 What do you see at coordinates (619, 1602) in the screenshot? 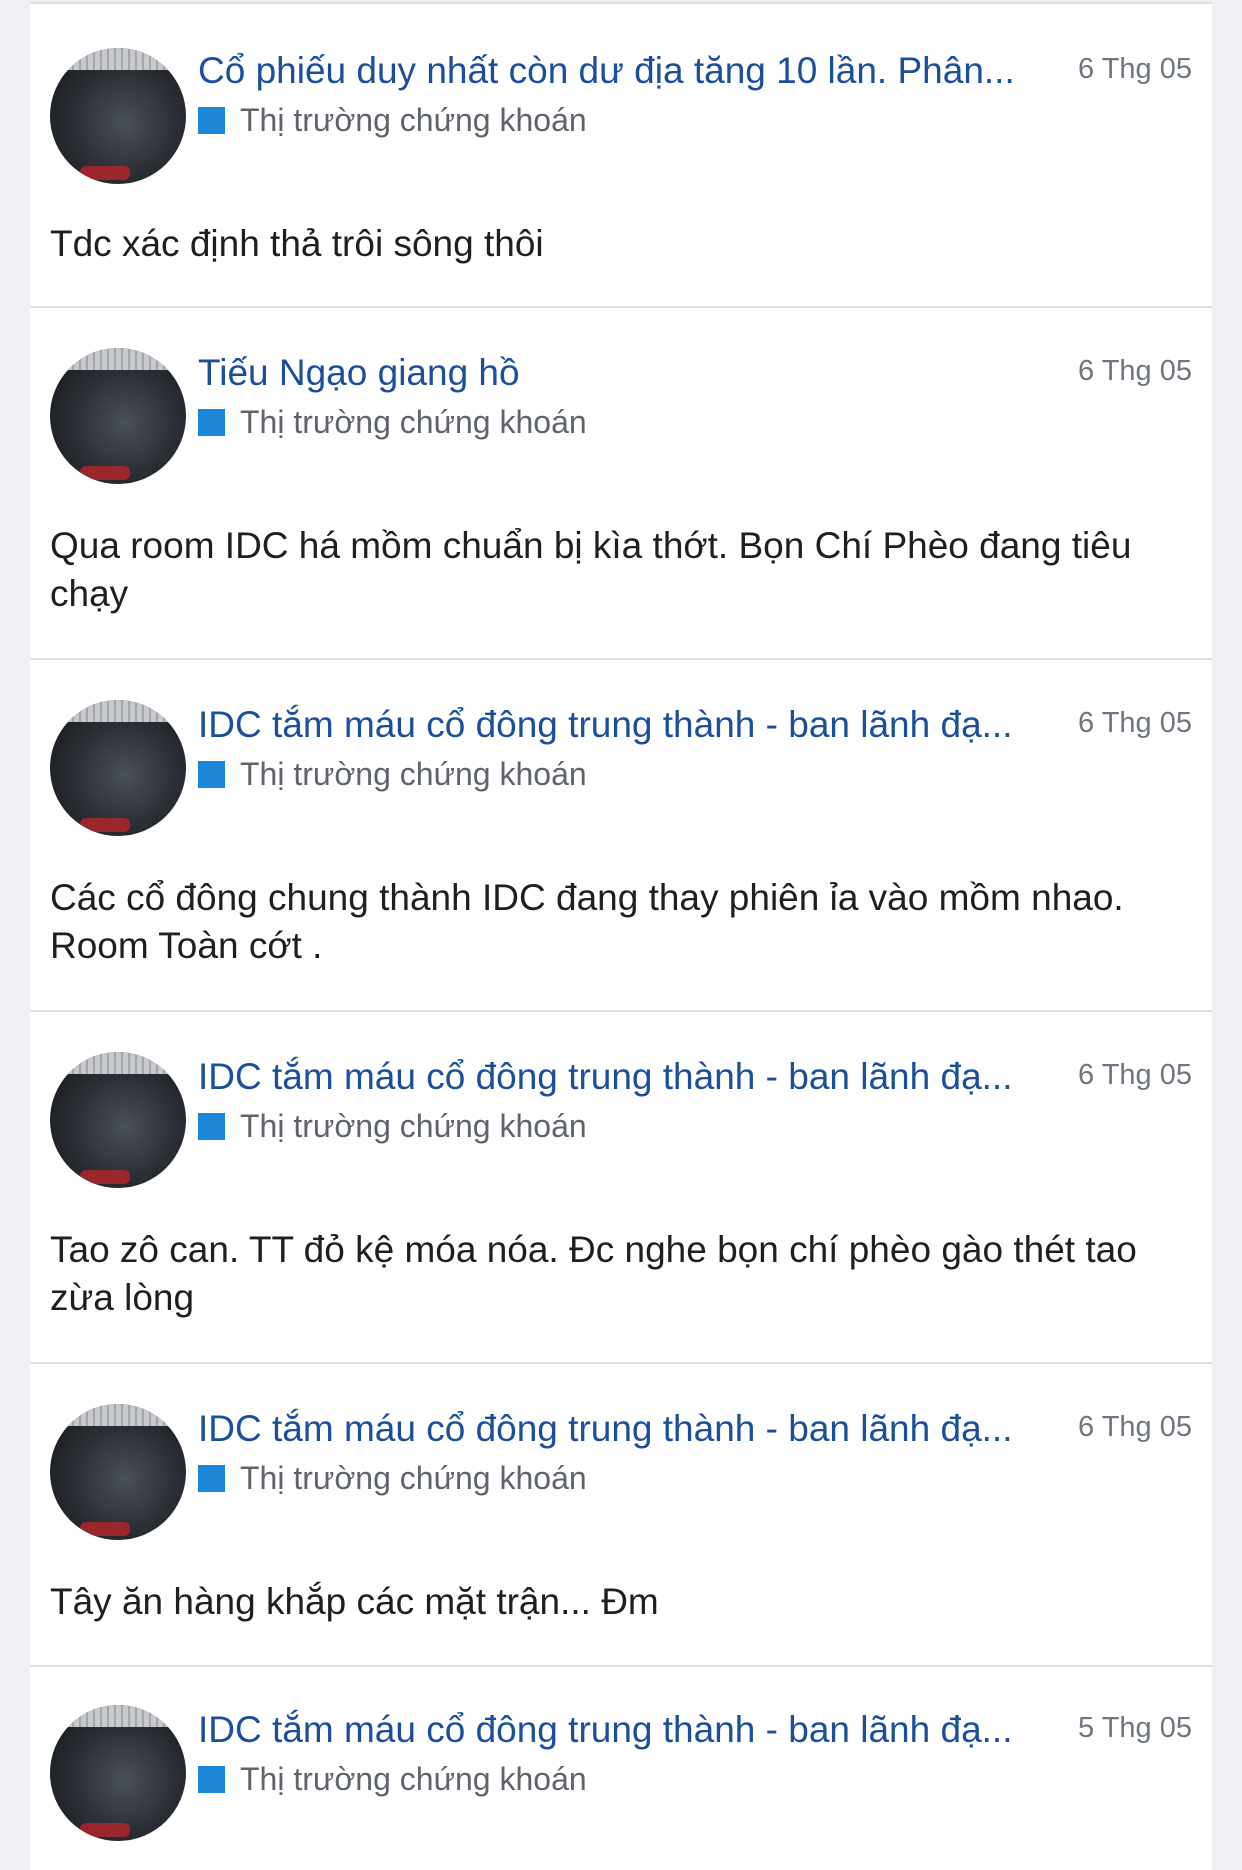
I see `post-excerpt: Tây ăn hàng khắp các mặt trận... Đm` at bounding box center [619, 1602].